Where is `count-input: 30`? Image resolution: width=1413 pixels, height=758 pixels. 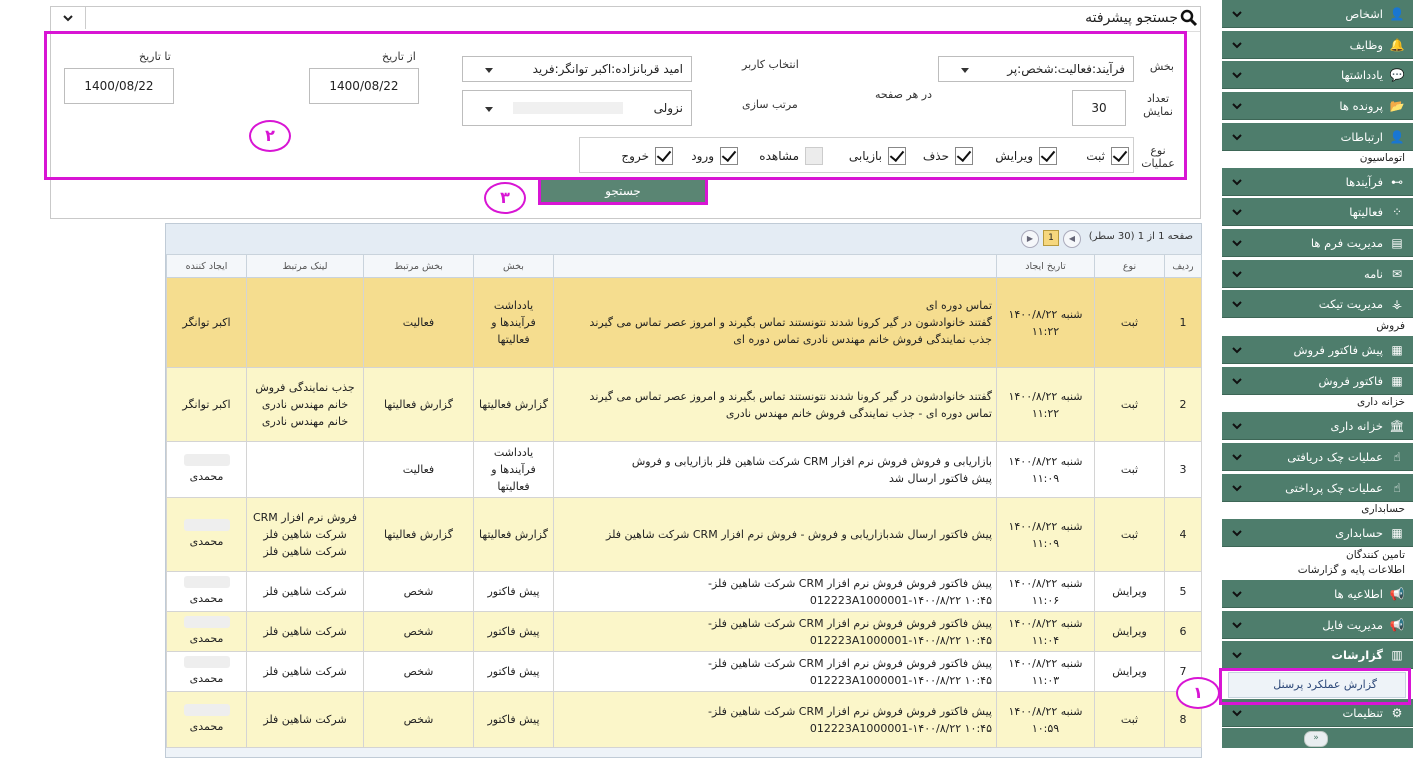 count-input: 30 is located at coordinates (1099, 108).